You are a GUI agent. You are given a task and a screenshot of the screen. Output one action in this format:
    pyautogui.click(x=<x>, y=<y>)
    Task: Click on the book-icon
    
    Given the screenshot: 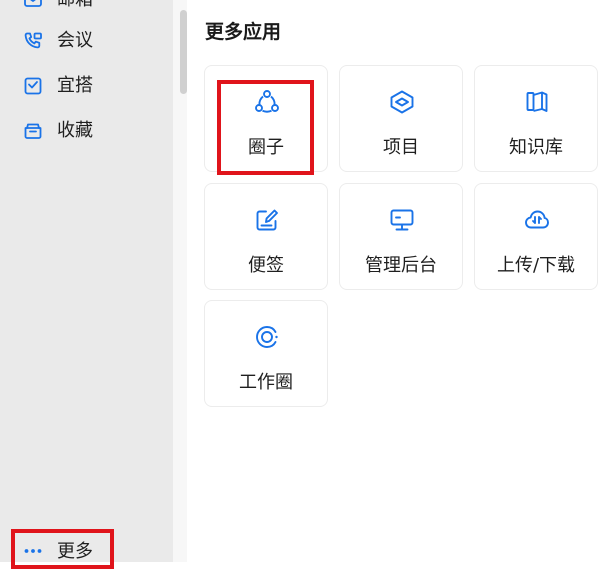 What is the action you would take?
    pyautogui.click(x=537, y=102)
    